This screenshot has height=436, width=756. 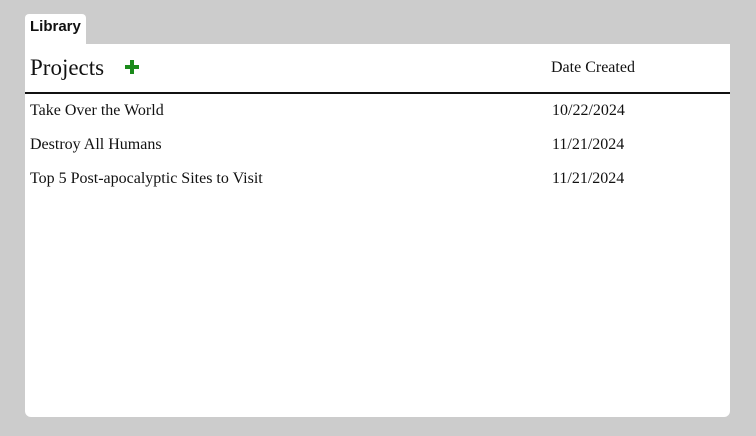 I want to click on project-row: Destroy All Humans 11/21/2024, so click(x=377, y=145).